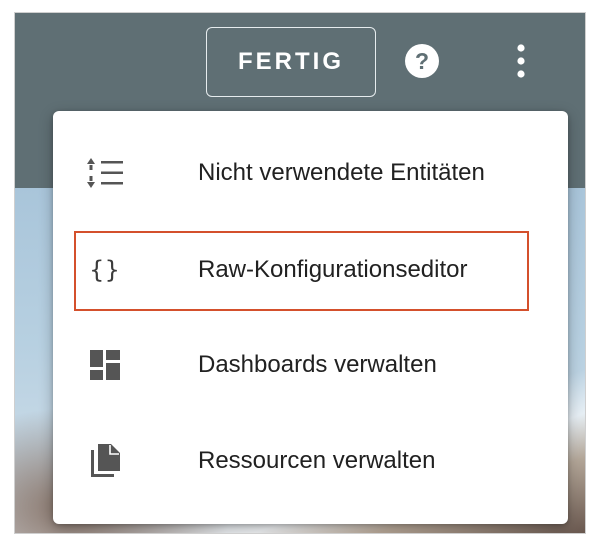 The height and width of the screenshot is (546, 600). I want to click on more-vertical-icon, so click(521, 61).